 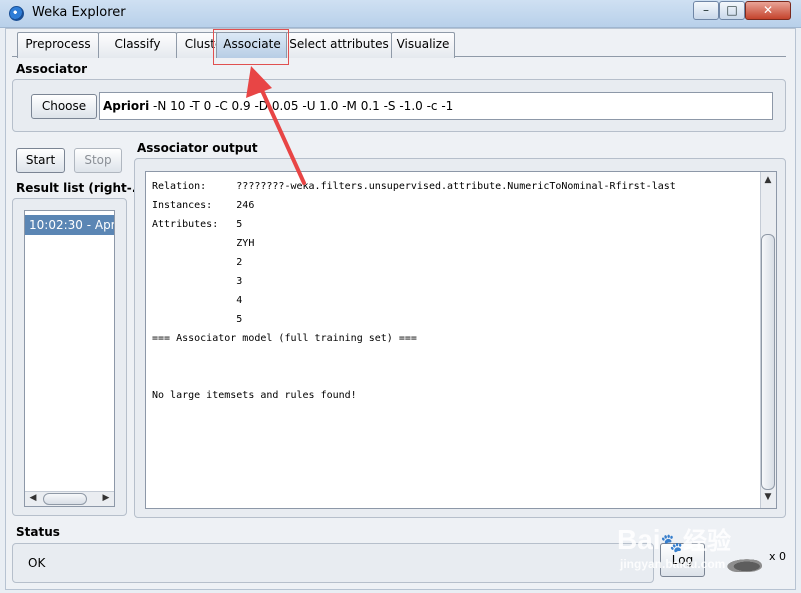 I want to click on result-list-item: 10:02:30 - Apriori, so click(x=69, y=225).